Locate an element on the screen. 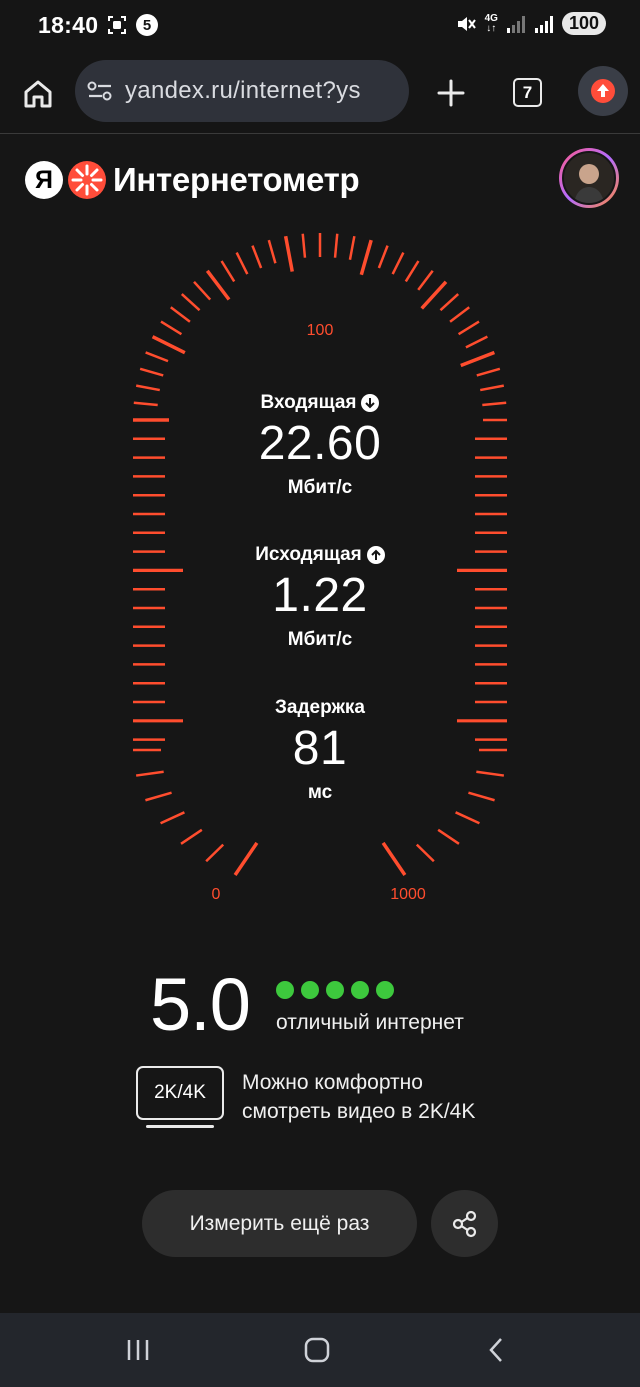  battery-indicator: 100 is located at coordinates (583, 23).